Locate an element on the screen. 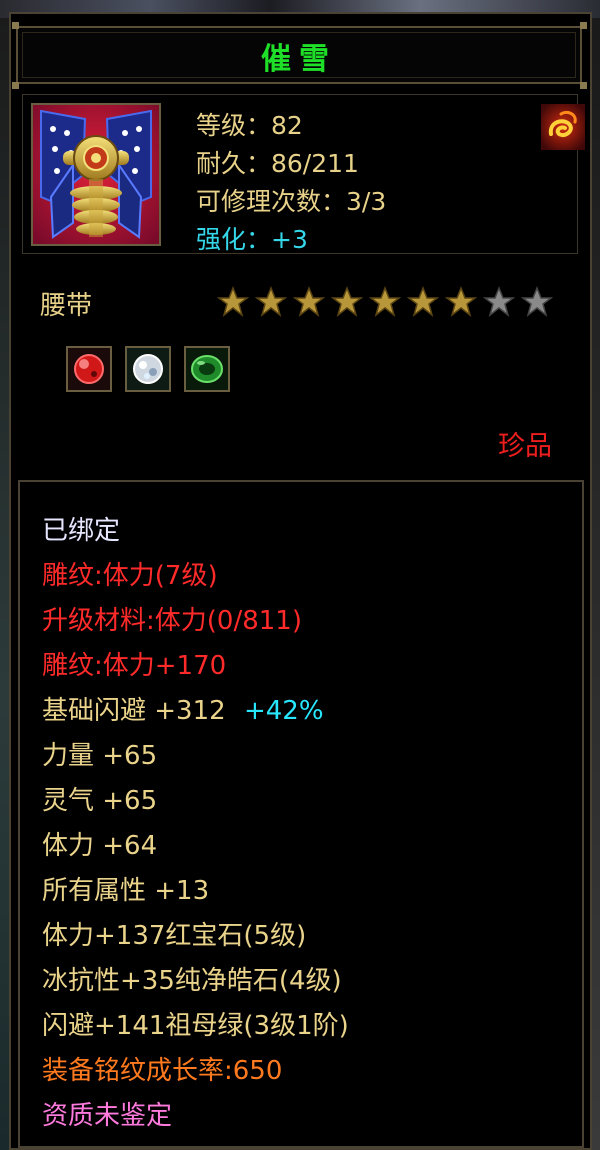 The image size is (600, 1150). enhance-stat: 强化：+3 is located at coordinates (252, 239).